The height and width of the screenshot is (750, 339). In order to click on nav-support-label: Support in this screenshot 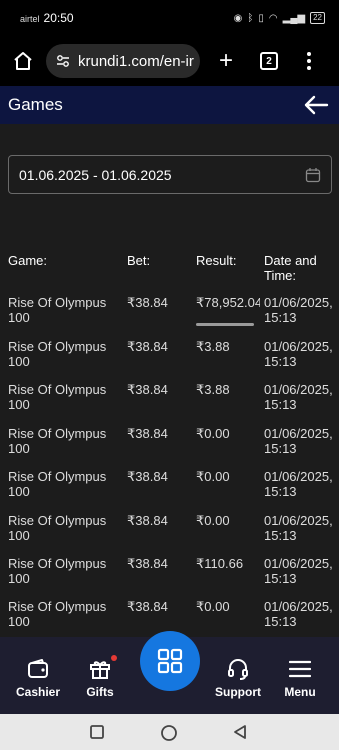, I will do `click(238, 692)`.